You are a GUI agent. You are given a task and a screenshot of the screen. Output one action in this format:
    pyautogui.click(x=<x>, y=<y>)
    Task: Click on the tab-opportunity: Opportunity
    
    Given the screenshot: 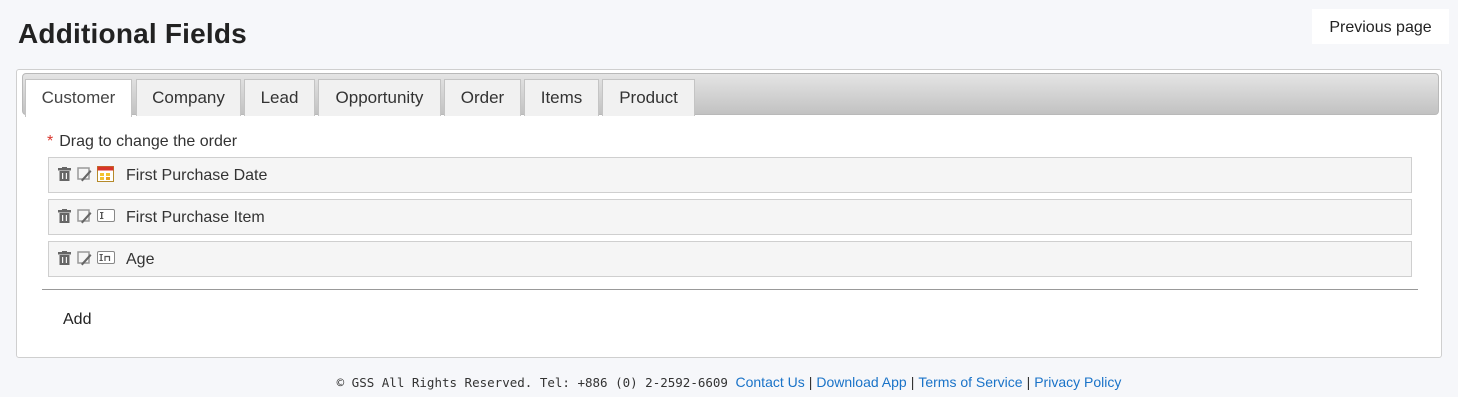 What is the action you would take?
    pyautogui.click(x=379, y=97)
    